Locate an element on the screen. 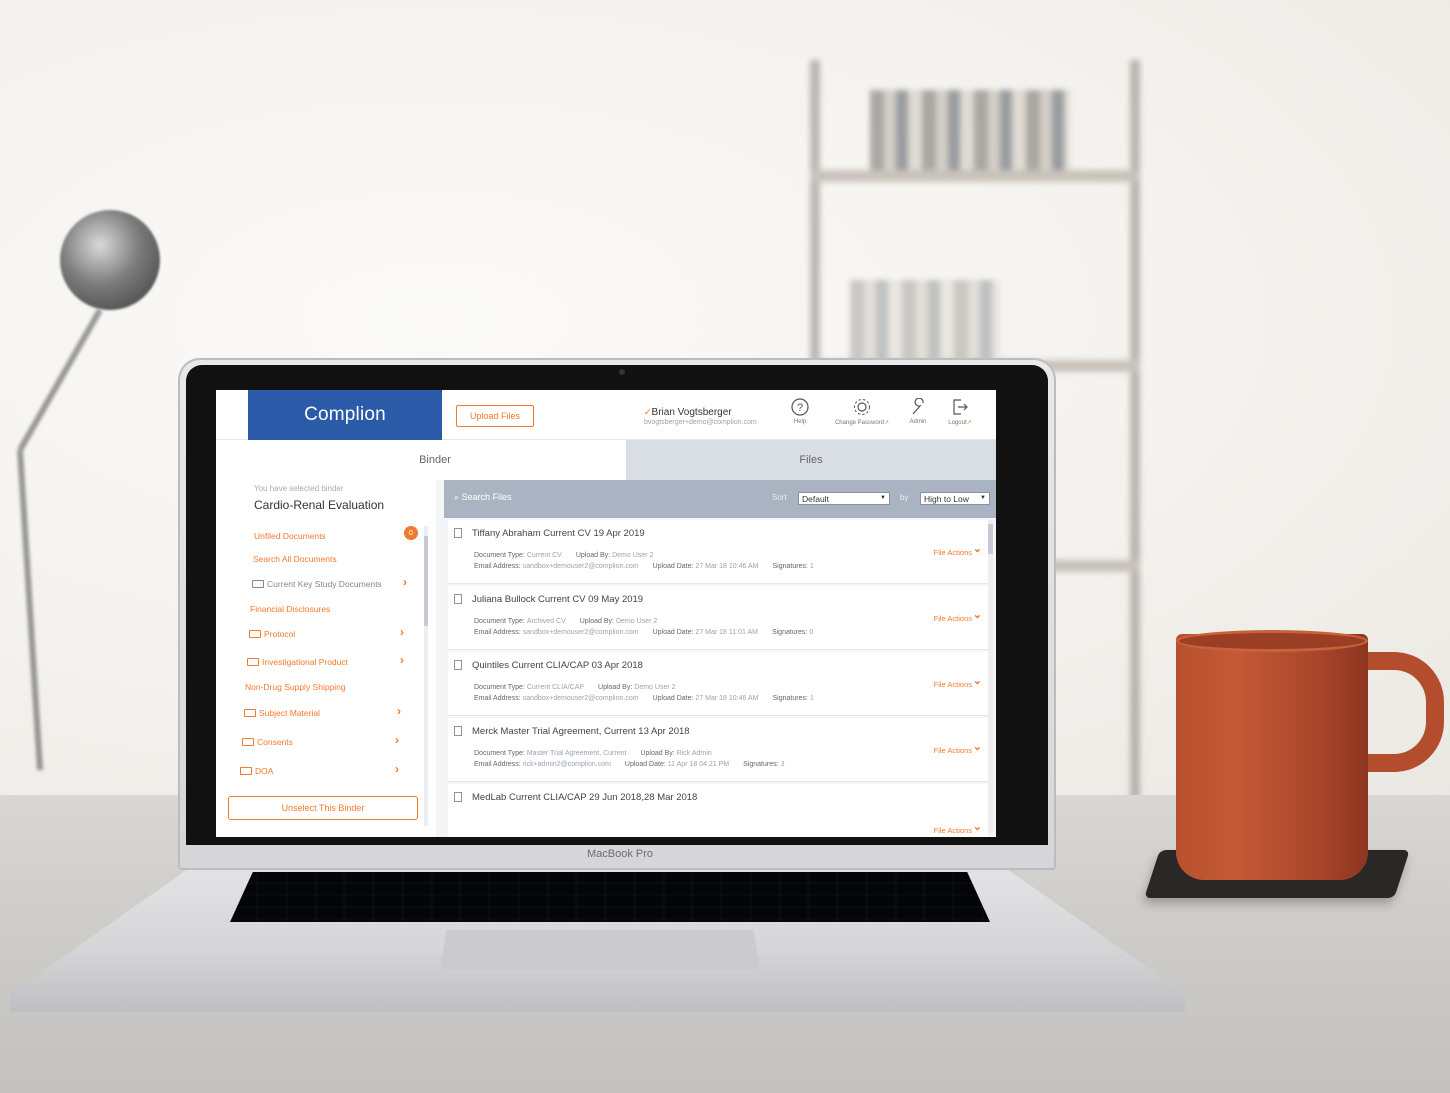 This screenshot has height=1093, width=1450. unselect-binder-button: Unselect This Binder is located at coordinates (323, 808).